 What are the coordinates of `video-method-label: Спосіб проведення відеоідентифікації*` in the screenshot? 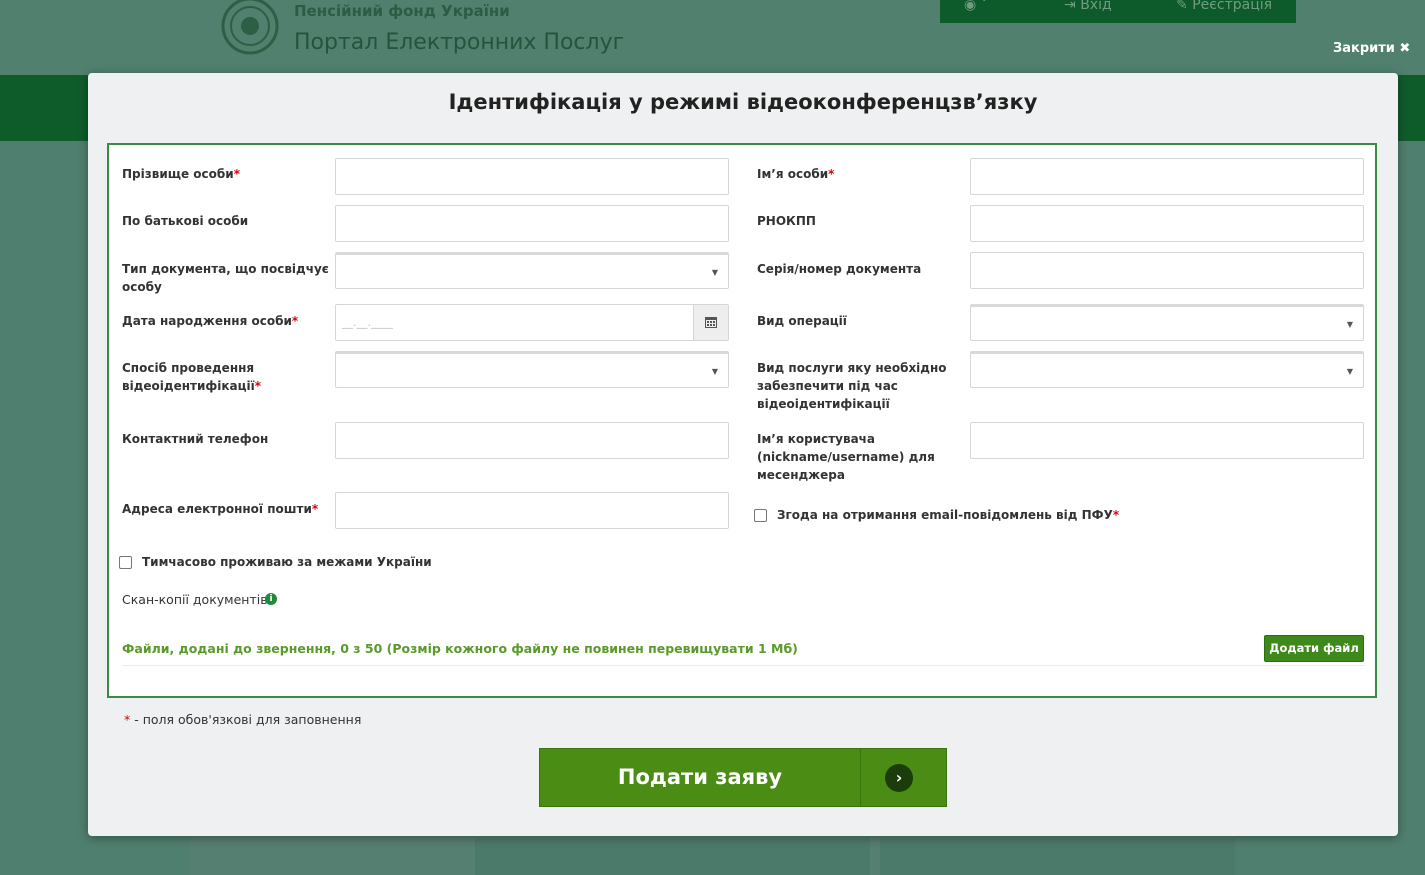 It's located at (192, 377).